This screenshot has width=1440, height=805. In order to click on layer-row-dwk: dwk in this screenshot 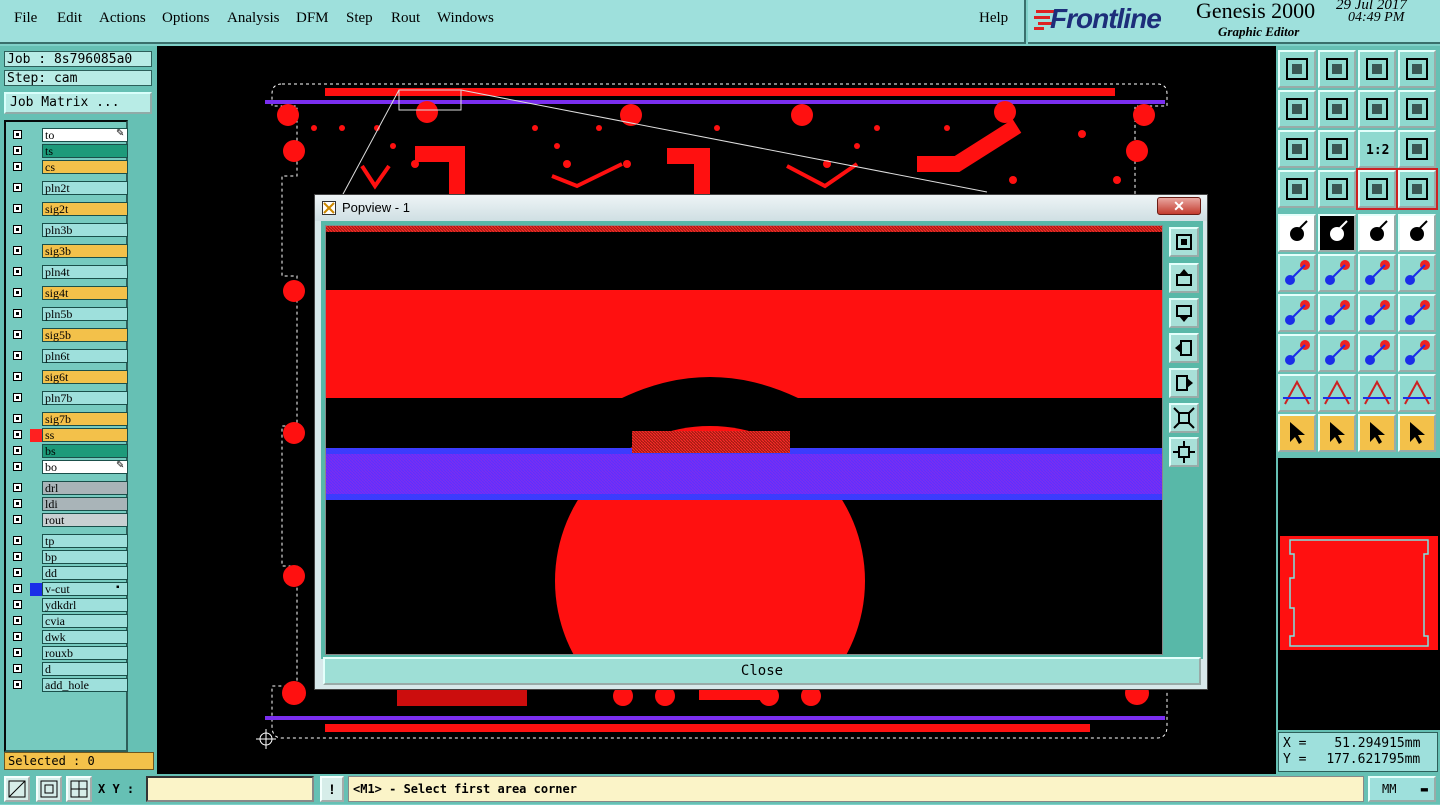, I will do `click(68, 637)`.